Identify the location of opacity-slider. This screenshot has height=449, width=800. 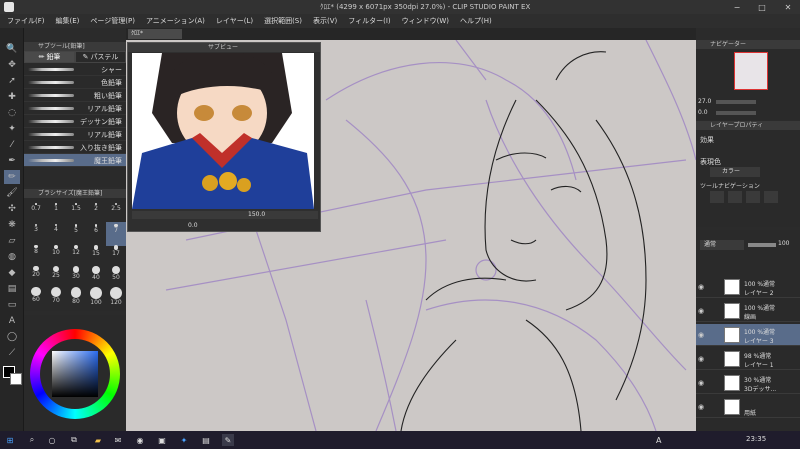
(762, 245).